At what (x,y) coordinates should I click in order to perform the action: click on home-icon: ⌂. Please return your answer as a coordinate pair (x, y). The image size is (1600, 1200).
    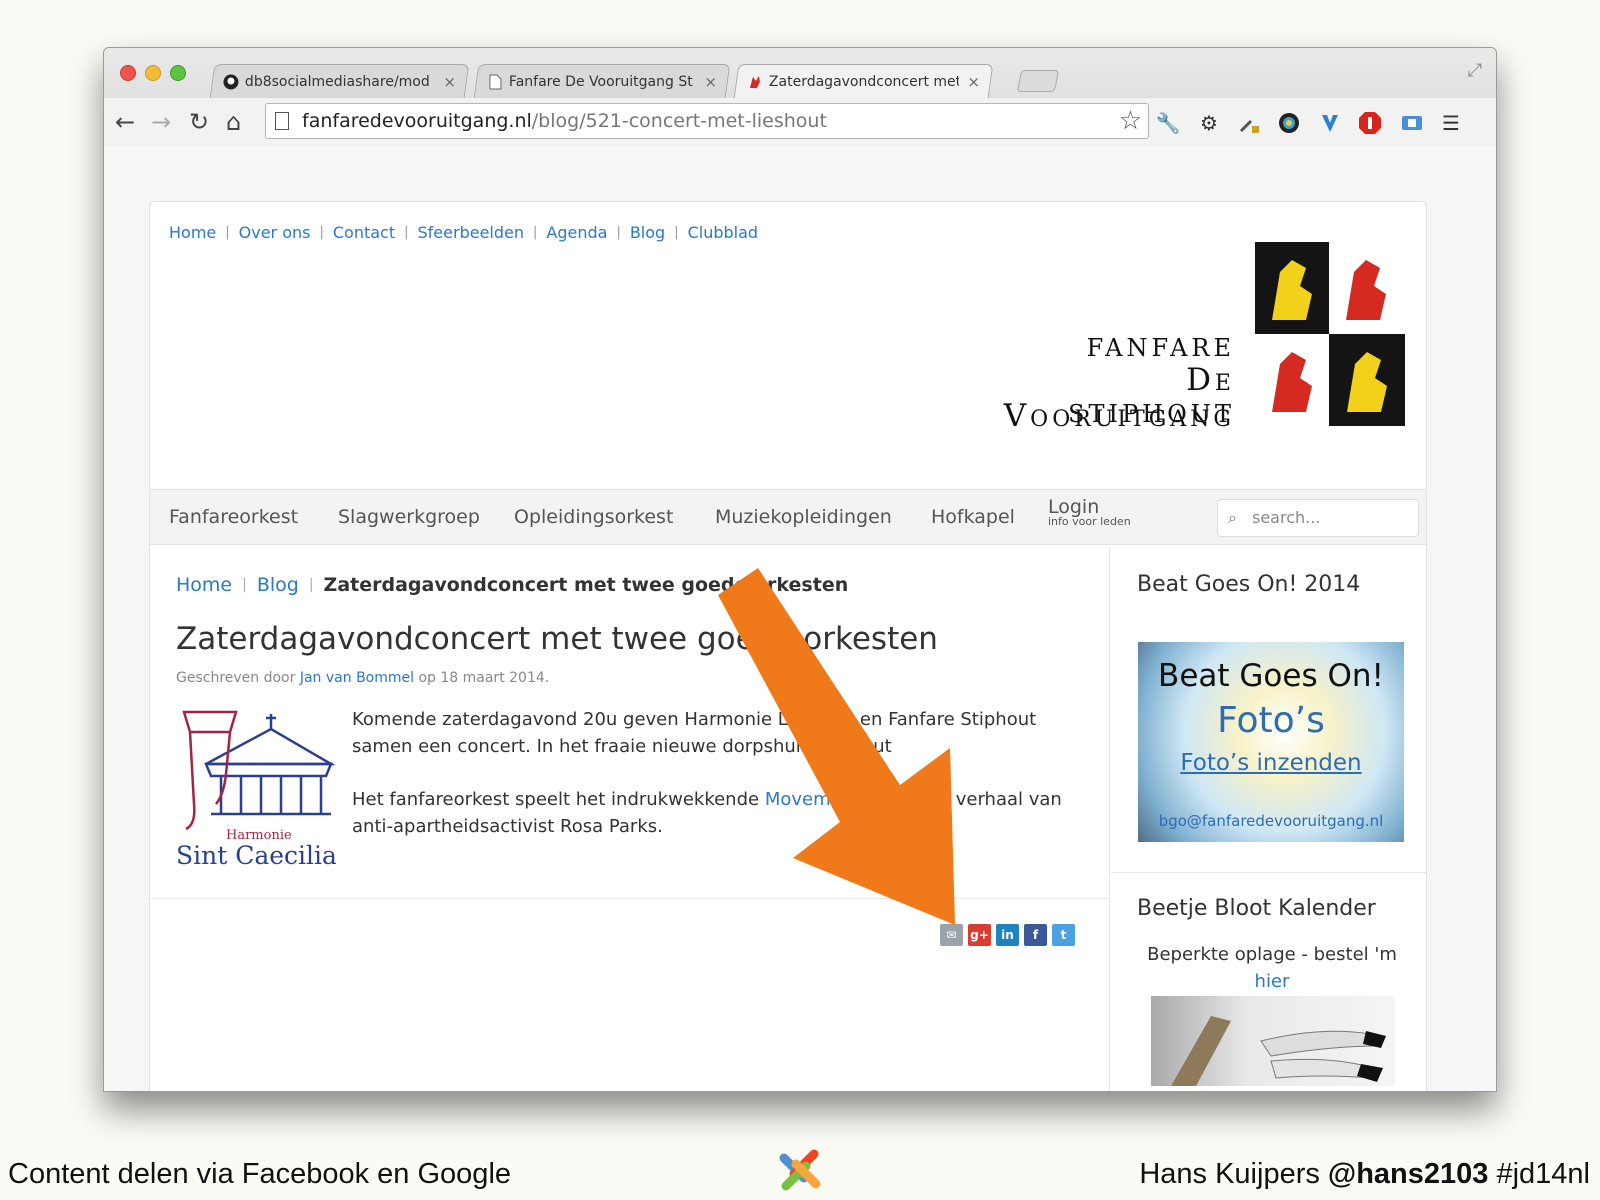
    Looking at the image, I should click on (233, 122).